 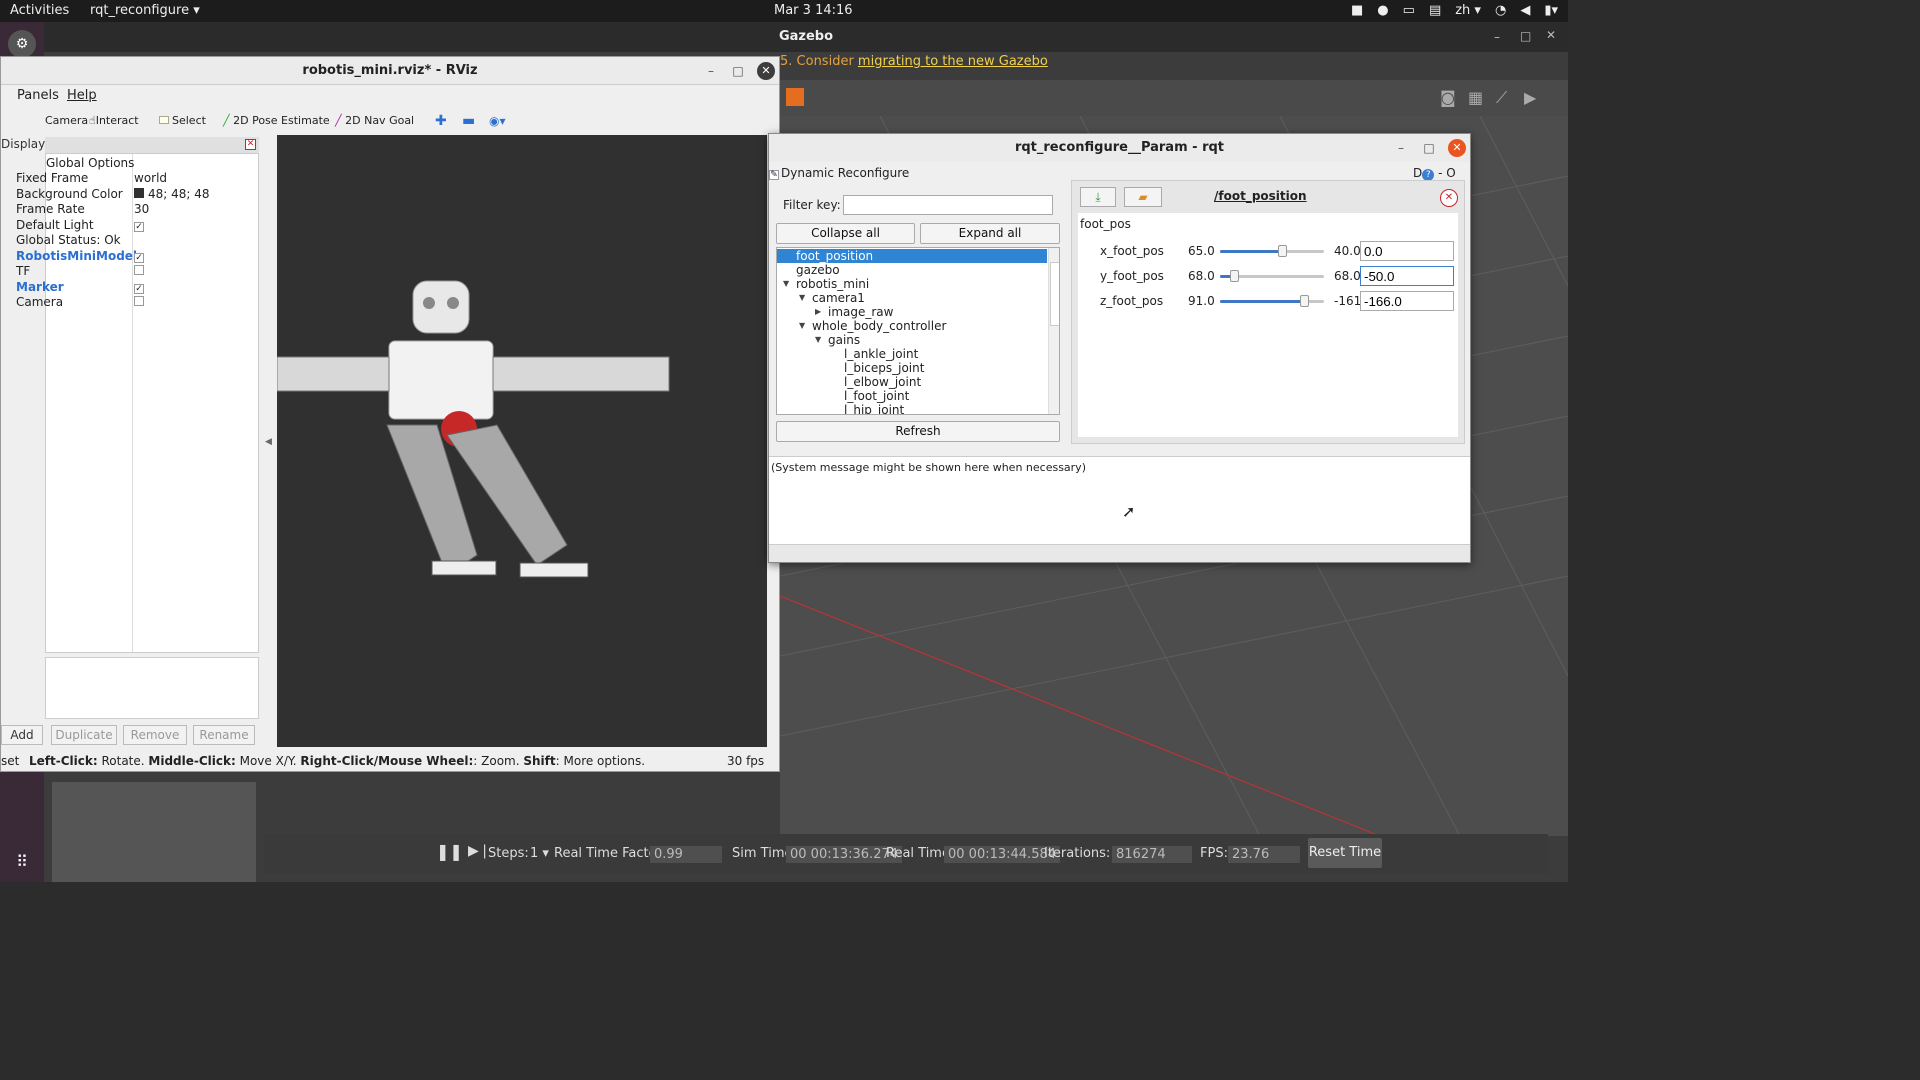 What do you see at coordinates (1382, 10) in the screenshot?
I see `app-indicator-icon: ●` at bounding box center [1382, 10].